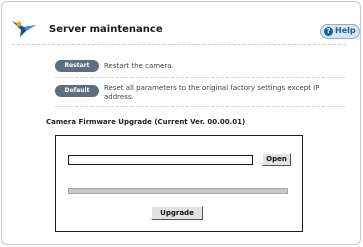 The height and width of the screenshot is (247, 363). What do you see at coordinates (160, 160) in the screenshot?
I see `firmware-file-input` at bounding box center [160, 160].